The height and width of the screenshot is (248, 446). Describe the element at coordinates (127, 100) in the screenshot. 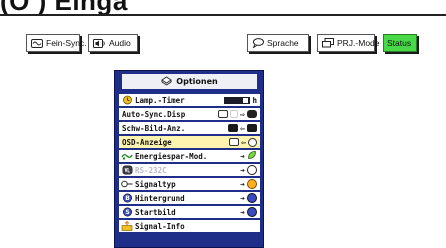

I see `lamp-icon` at that location.